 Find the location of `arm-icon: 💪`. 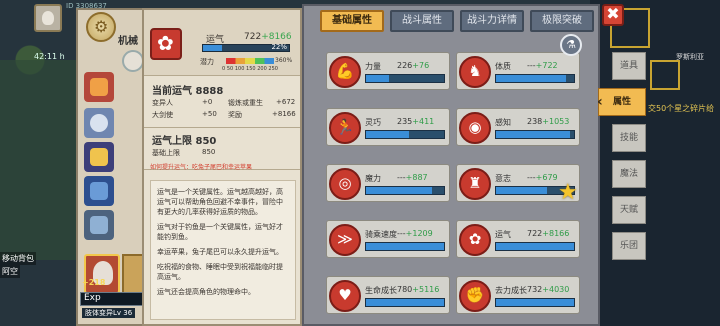

arm-icon: 💪 is located at coordinates (345, 72).